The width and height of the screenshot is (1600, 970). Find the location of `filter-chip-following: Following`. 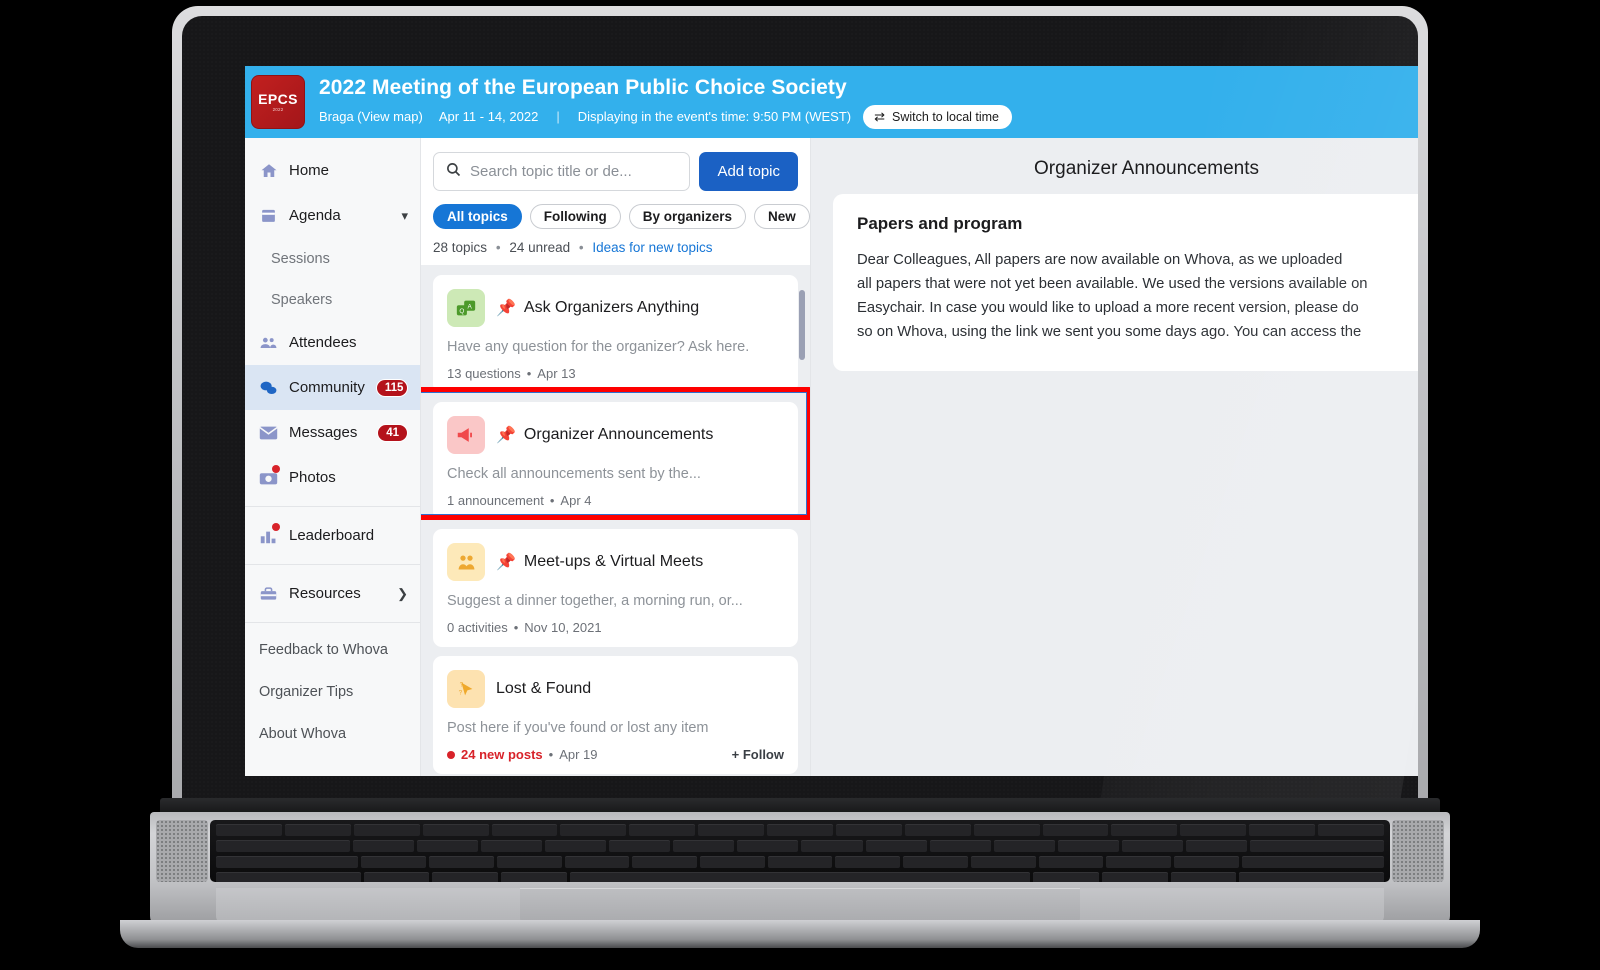

filter-chip-following: Following is located at coordinates (575, 216).